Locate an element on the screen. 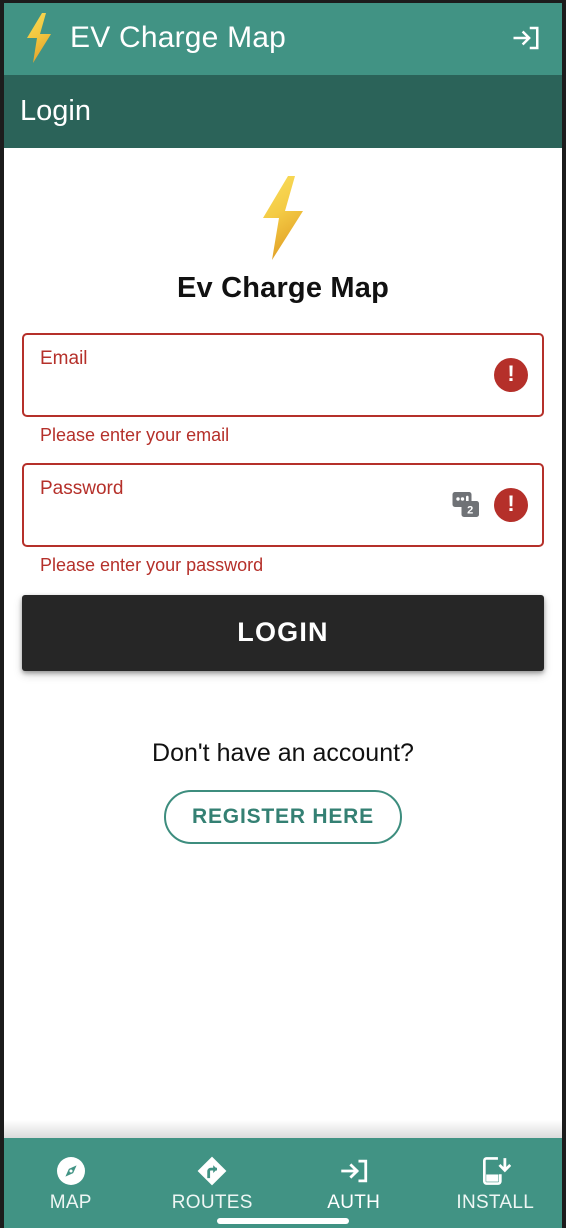 The height and width of the screenshot is (1228, 566). phone-download-icon is located at coordinates (497, 1170).